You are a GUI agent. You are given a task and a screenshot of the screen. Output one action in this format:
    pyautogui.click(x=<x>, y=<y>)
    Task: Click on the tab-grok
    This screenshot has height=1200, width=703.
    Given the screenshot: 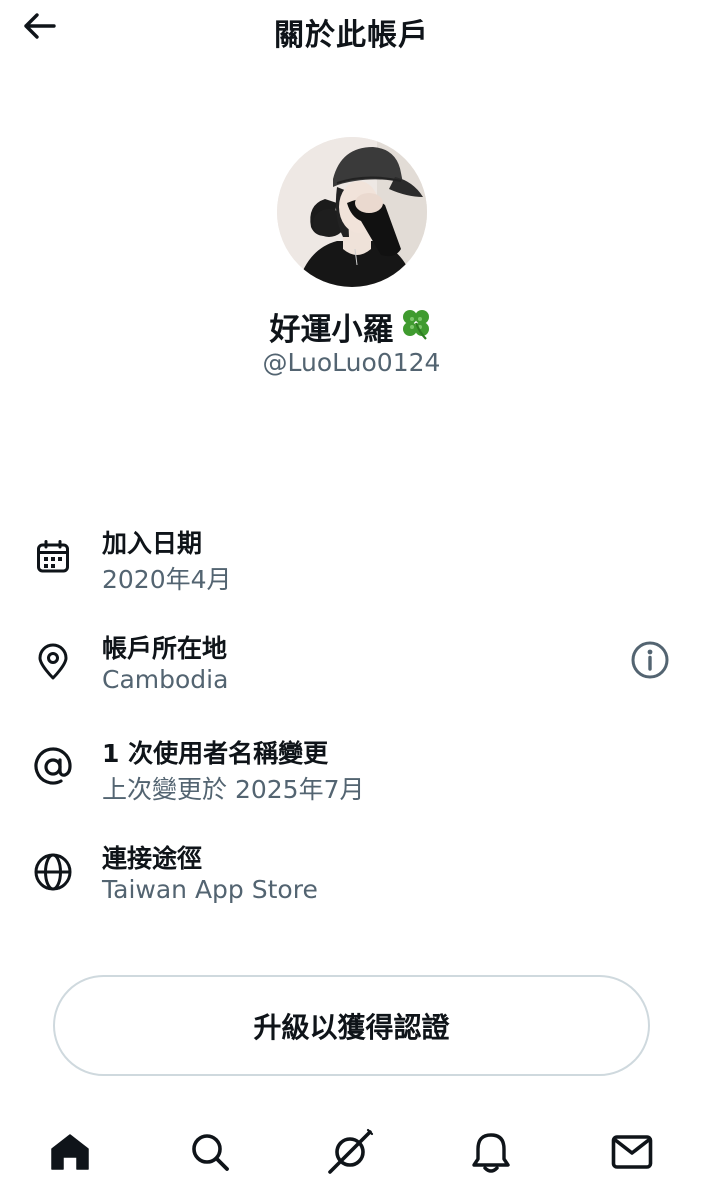 What is the action you would take?
    pyautogui.click(x=350, y=1154)
    